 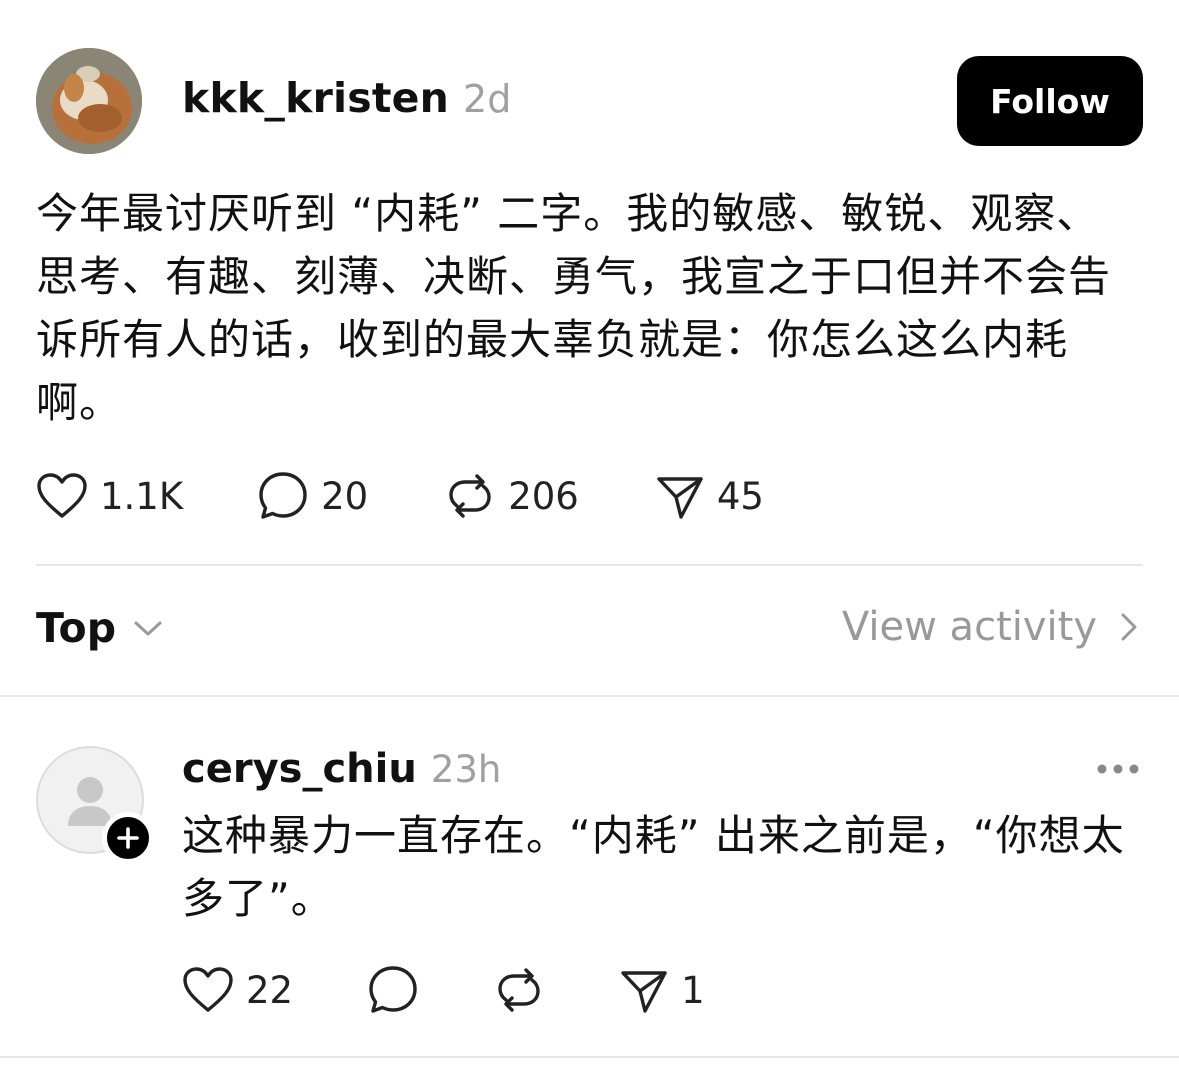 What do you see at coordinates (589, 632) in the screenshot?
I see `replies-sort-row: Top View activity` at bounding box center [589, 632].